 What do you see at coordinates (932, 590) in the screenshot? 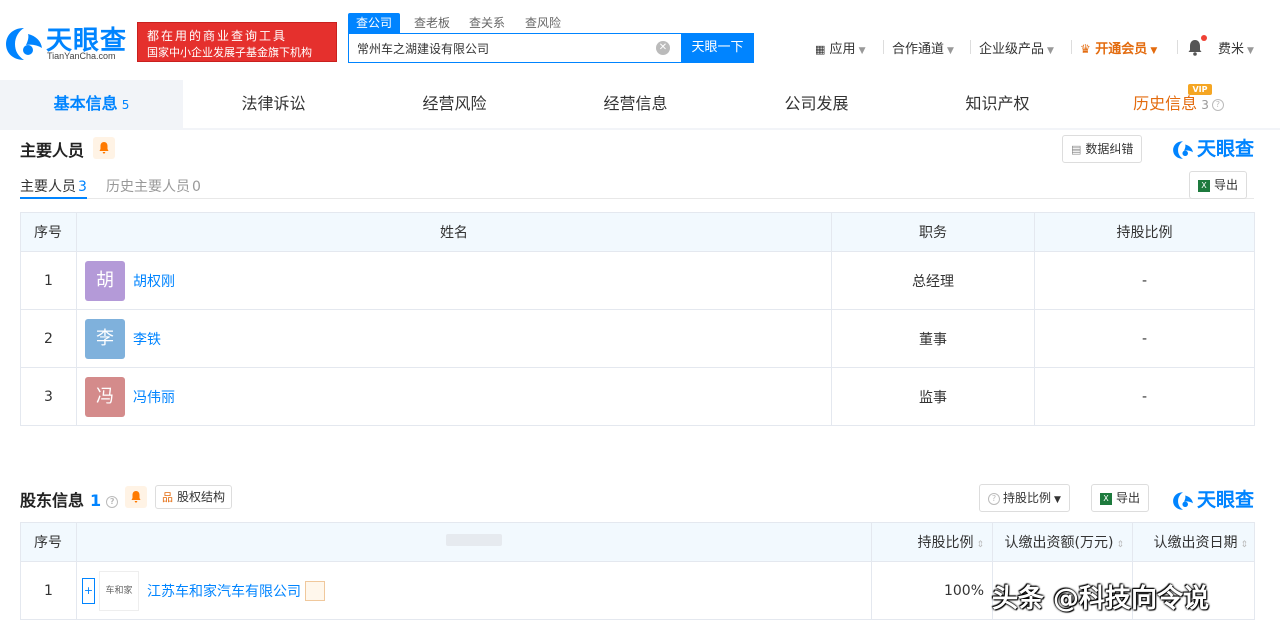
I see `shareholder-ratio: 100%` at bounding box center [932, 590].